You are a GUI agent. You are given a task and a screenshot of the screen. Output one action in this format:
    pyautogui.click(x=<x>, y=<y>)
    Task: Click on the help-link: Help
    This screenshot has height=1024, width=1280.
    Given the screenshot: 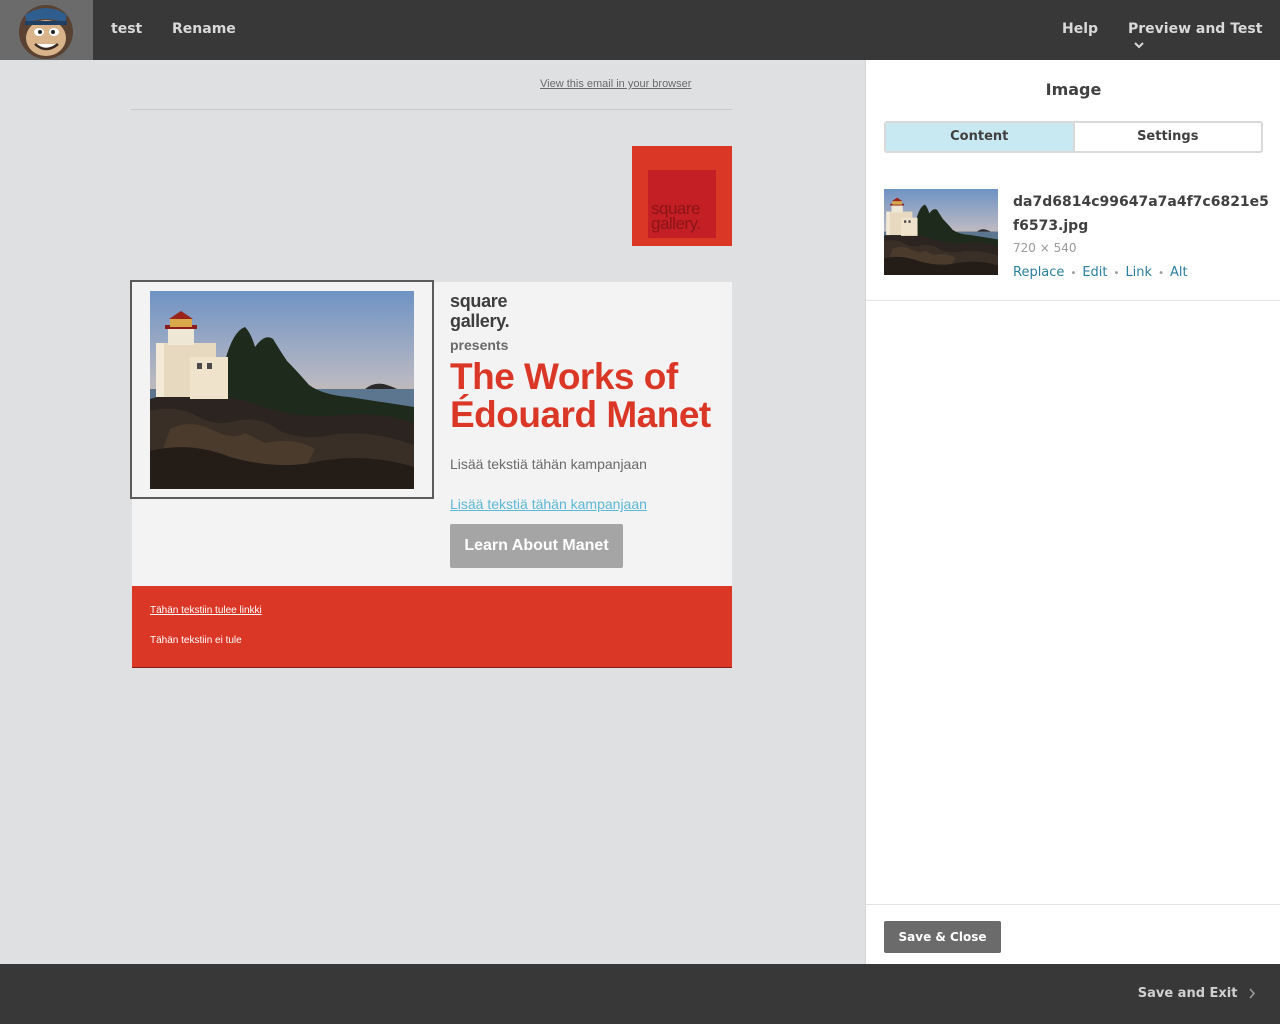 What is the action you would take?
    pyautogui.click(x=1080, y=29)
    